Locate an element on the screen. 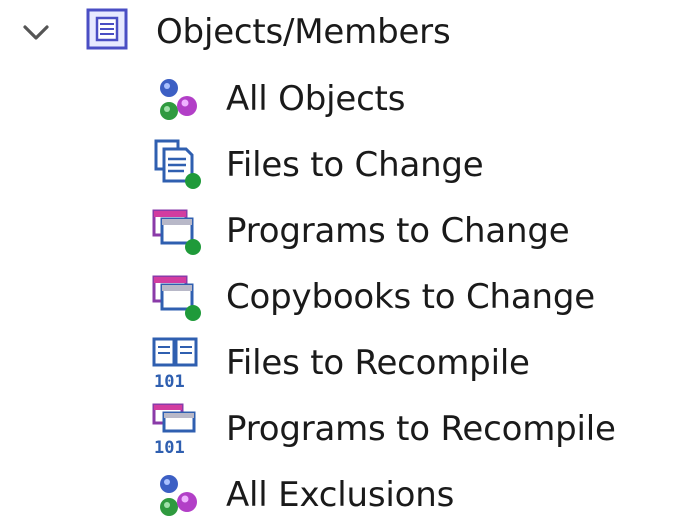  copybooks-change-icon is located at coordinates (176, 298).